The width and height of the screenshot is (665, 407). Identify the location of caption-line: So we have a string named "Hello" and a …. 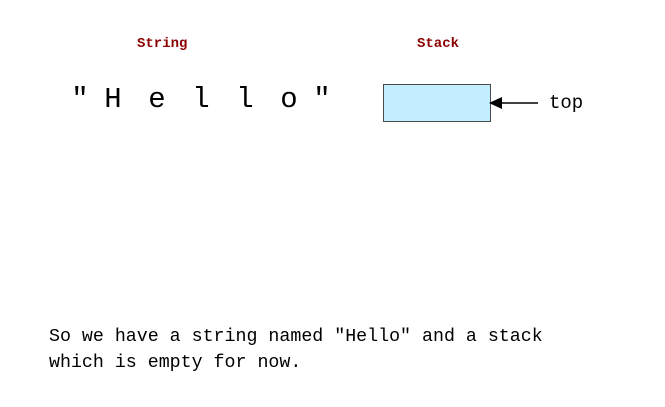
(296, 337).